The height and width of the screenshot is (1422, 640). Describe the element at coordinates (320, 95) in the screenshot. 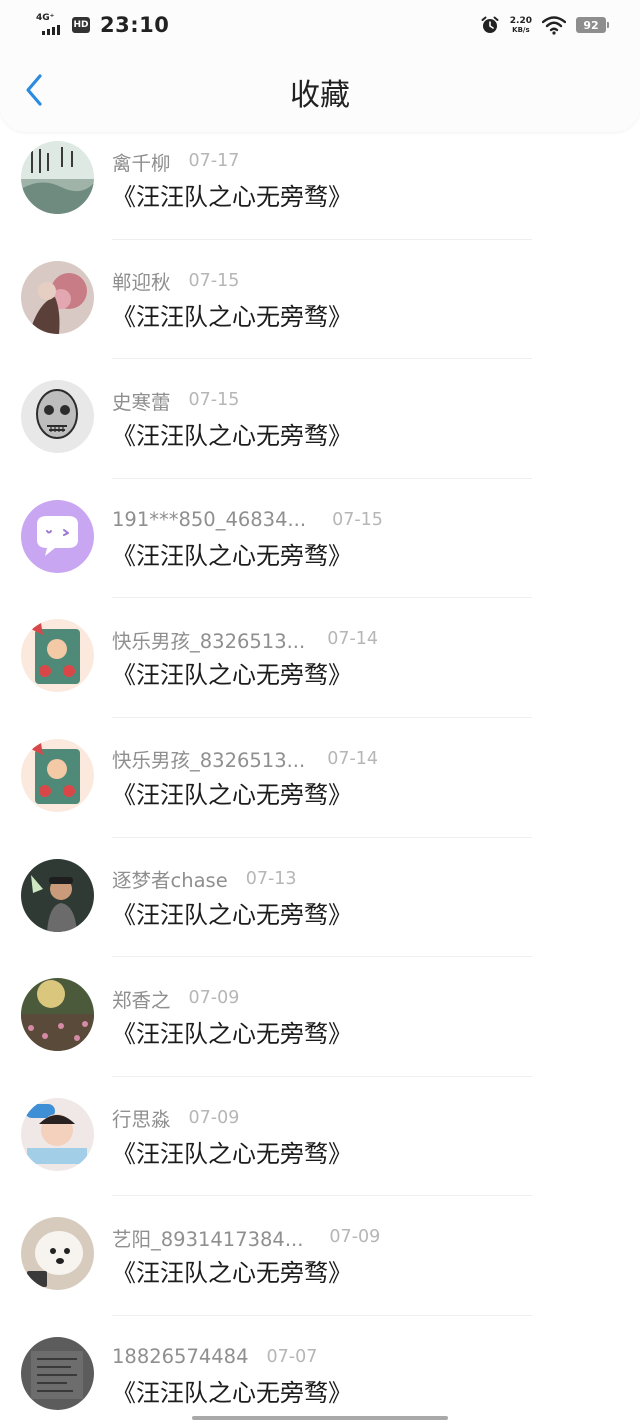

I see `page-title: 收藏` at that location.